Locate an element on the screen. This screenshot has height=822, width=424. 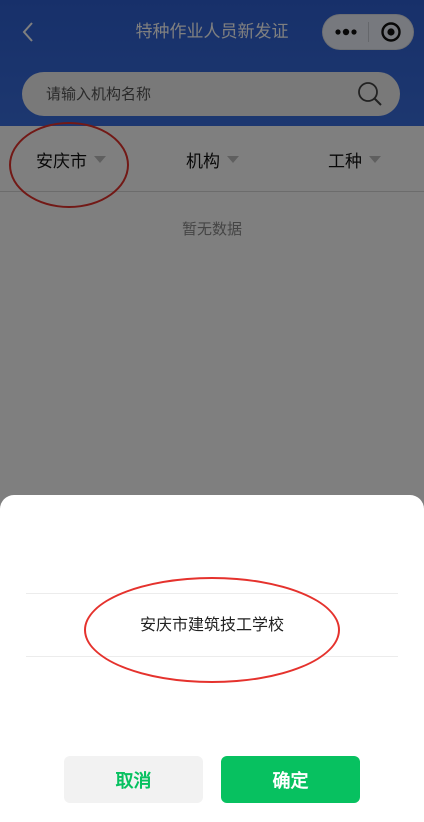
cancel-button: 取消 is located at coordinates (133, 779).